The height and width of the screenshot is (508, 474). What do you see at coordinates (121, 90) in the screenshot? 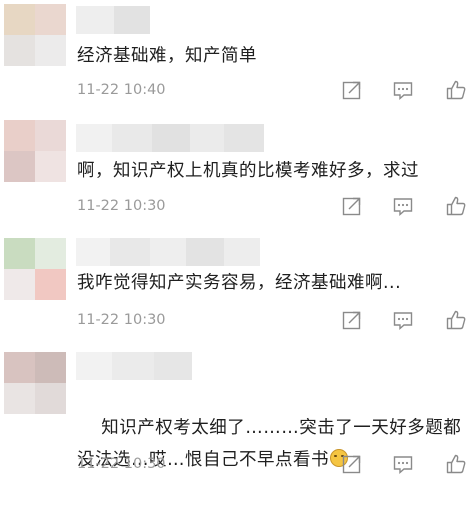
I see `comment-time: 11-22 10:40` at bounding box center [121, 90].